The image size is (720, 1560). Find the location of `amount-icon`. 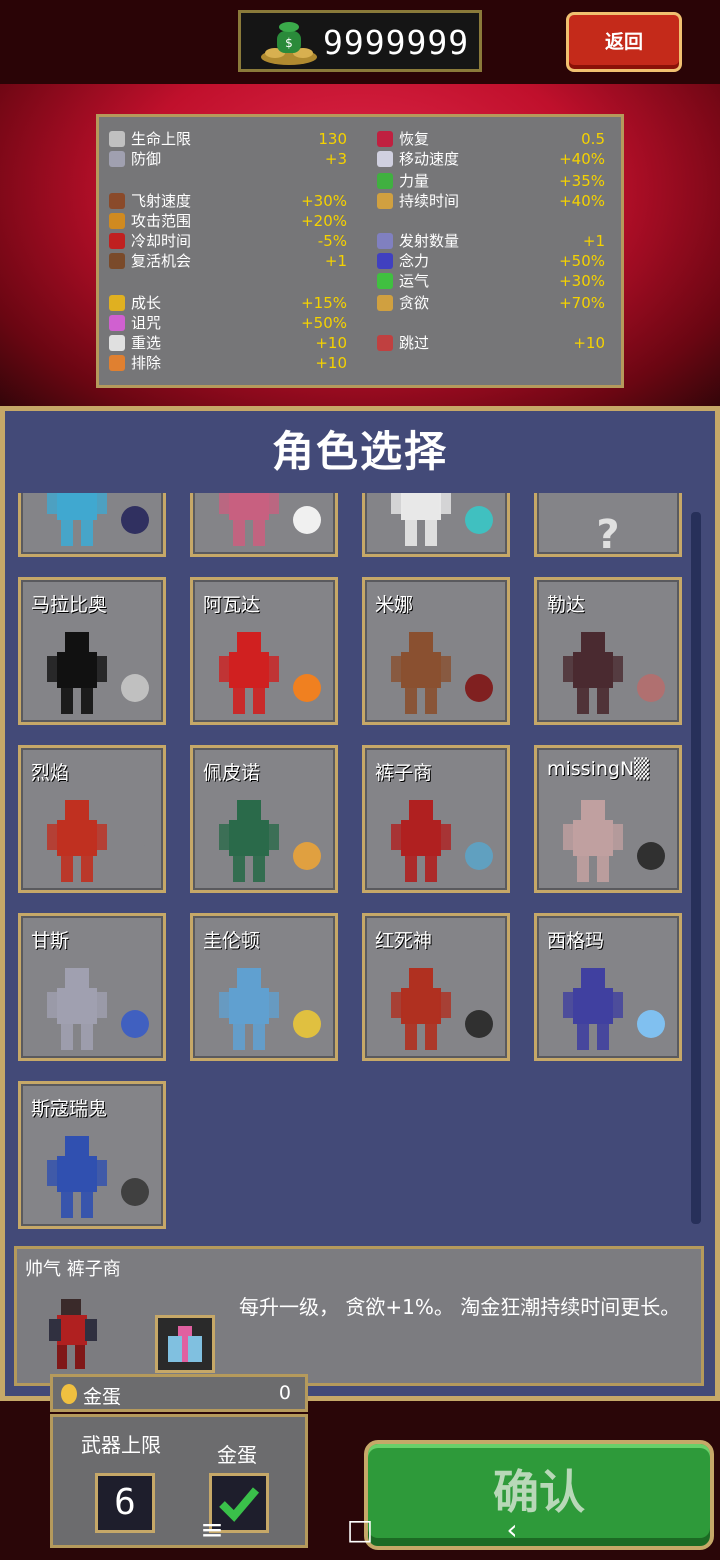

amount-icon is located at coordinates (385, 241).